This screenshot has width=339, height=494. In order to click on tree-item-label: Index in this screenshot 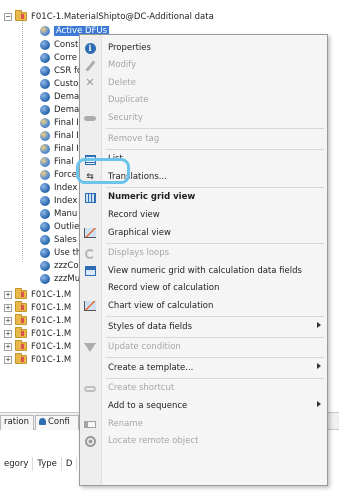, I will do `click(66, 187)`.